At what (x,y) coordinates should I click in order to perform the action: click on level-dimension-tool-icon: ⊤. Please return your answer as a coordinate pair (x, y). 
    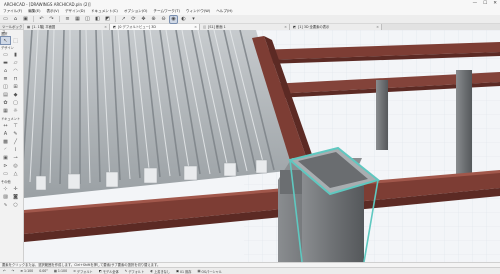
    Looking at the image, I should click on (15, 125).